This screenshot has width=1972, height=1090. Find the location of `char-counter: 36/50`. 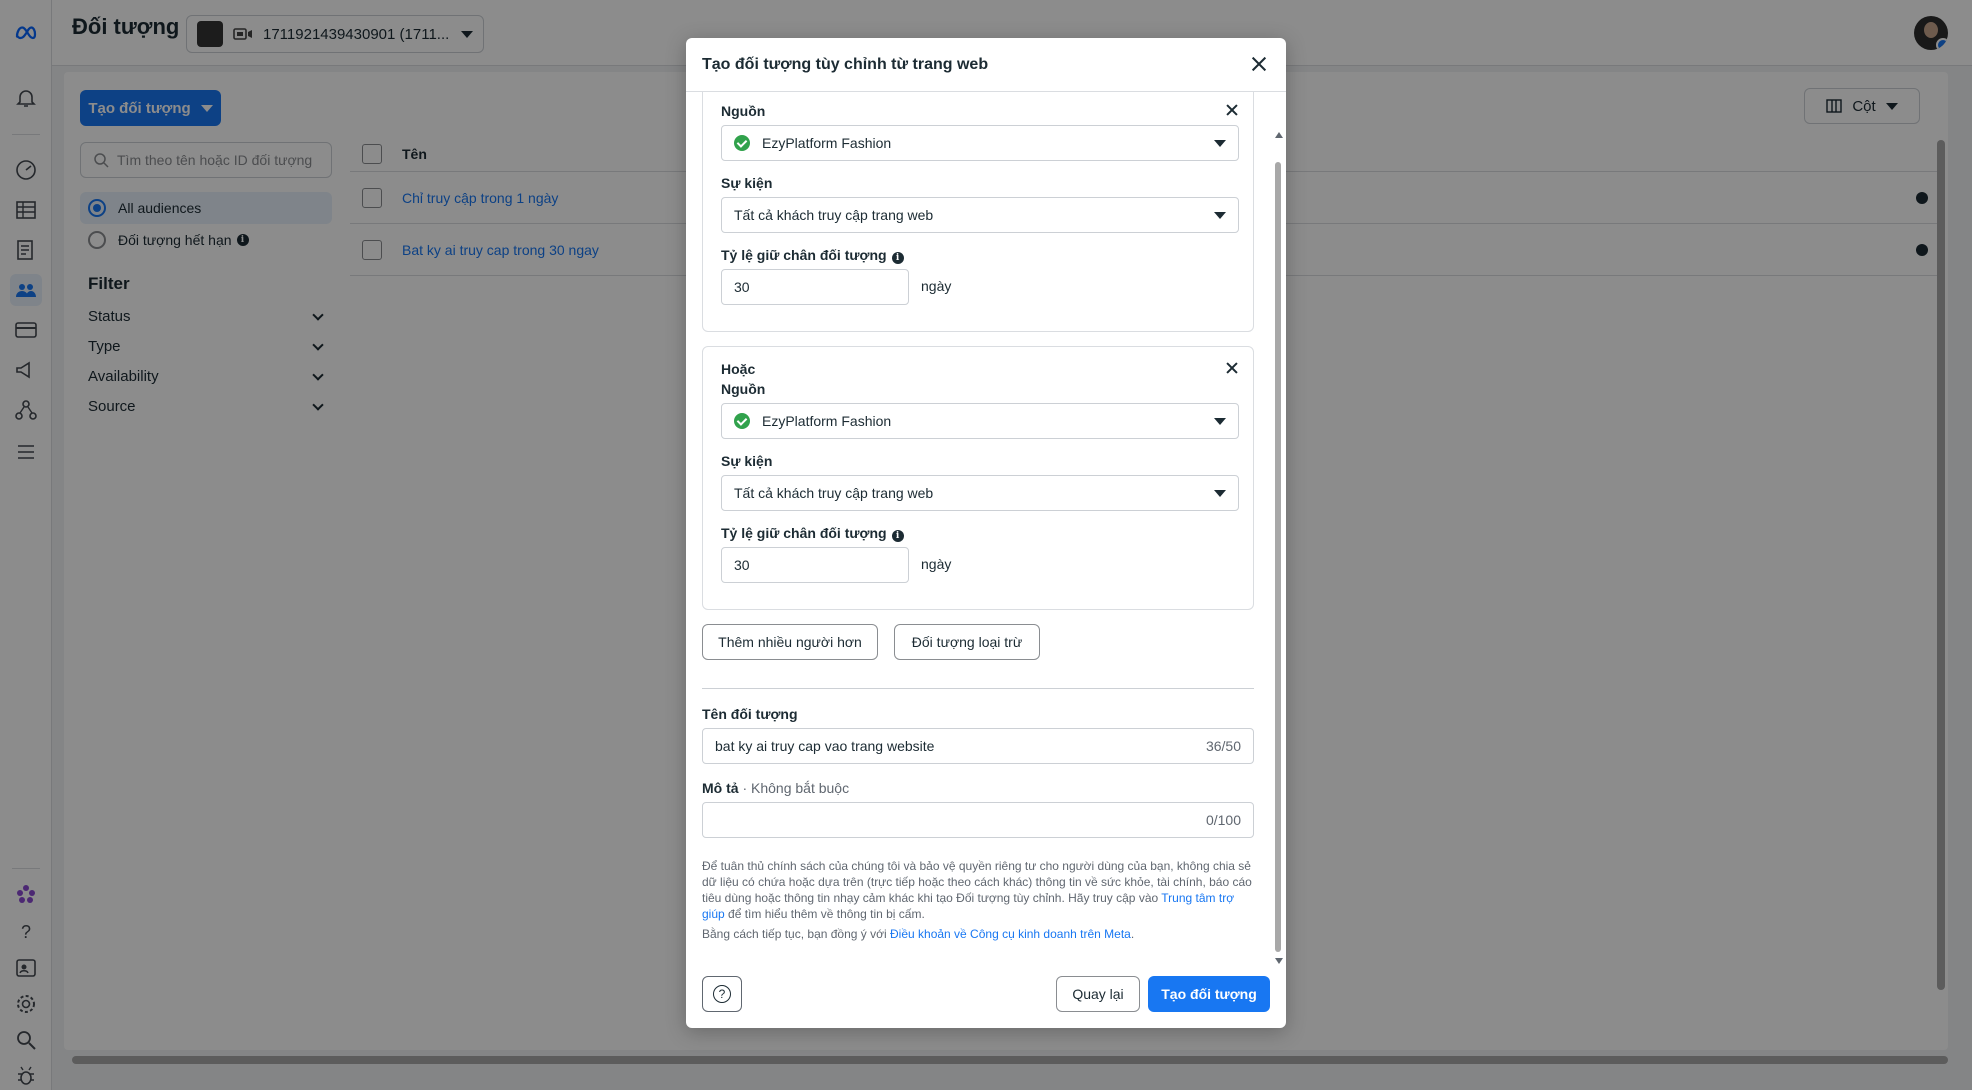

char-counter: 36/50 is located at coordinates (1223, 746).